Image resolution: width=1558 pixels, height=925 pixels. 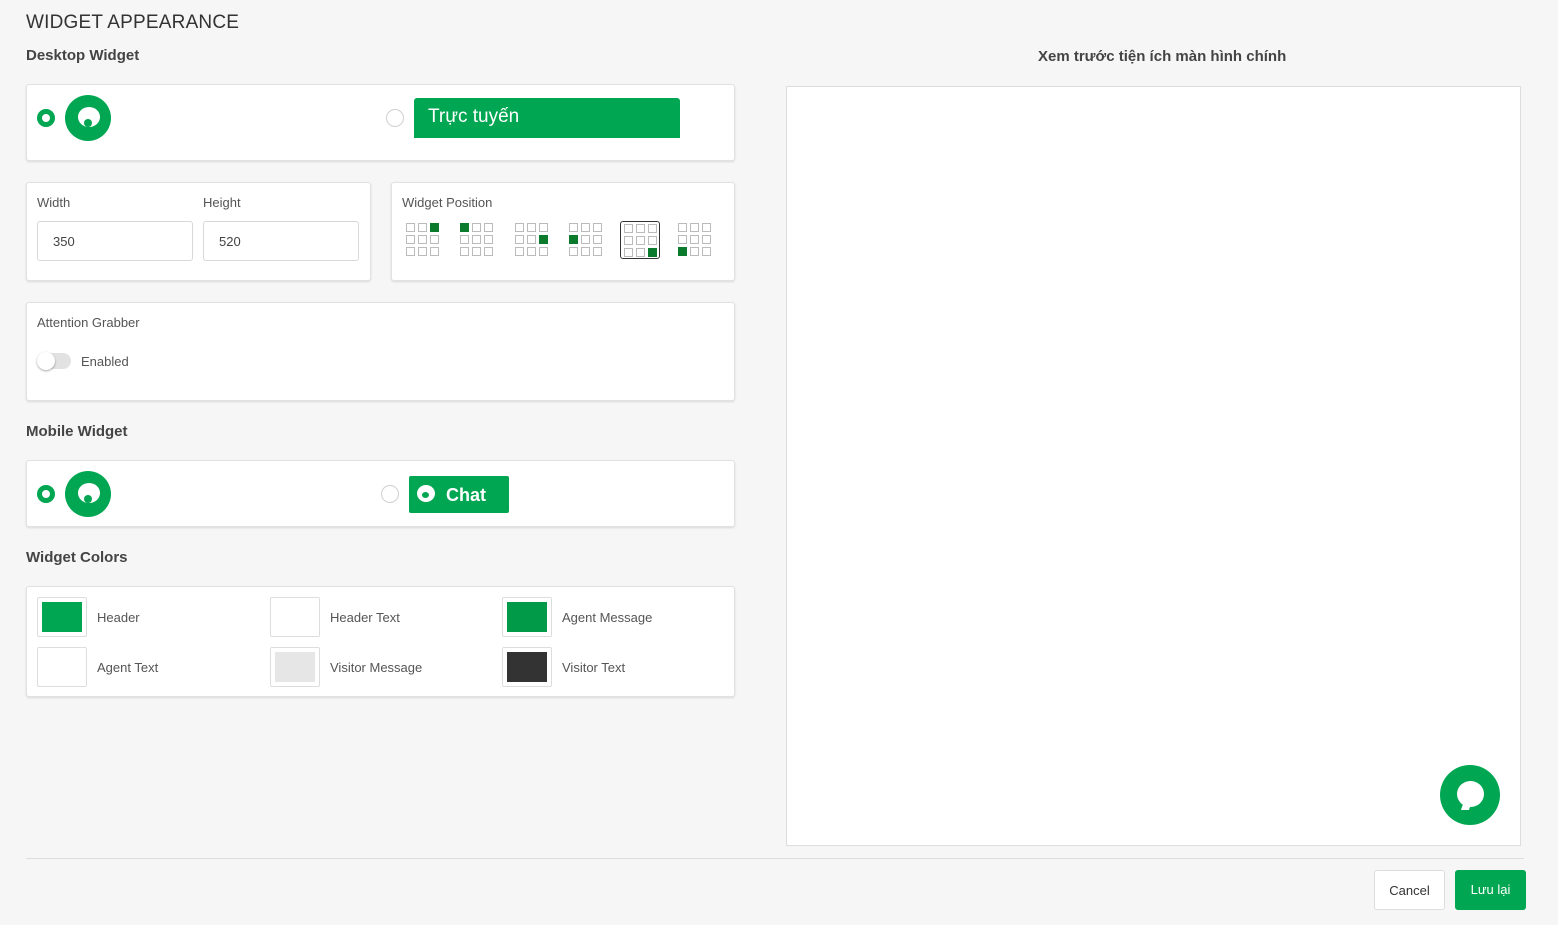 What do you see at coordinates (88, 118) in the screenshot?
I see `chat-bubble-icon` at bounding box center [88, 118].